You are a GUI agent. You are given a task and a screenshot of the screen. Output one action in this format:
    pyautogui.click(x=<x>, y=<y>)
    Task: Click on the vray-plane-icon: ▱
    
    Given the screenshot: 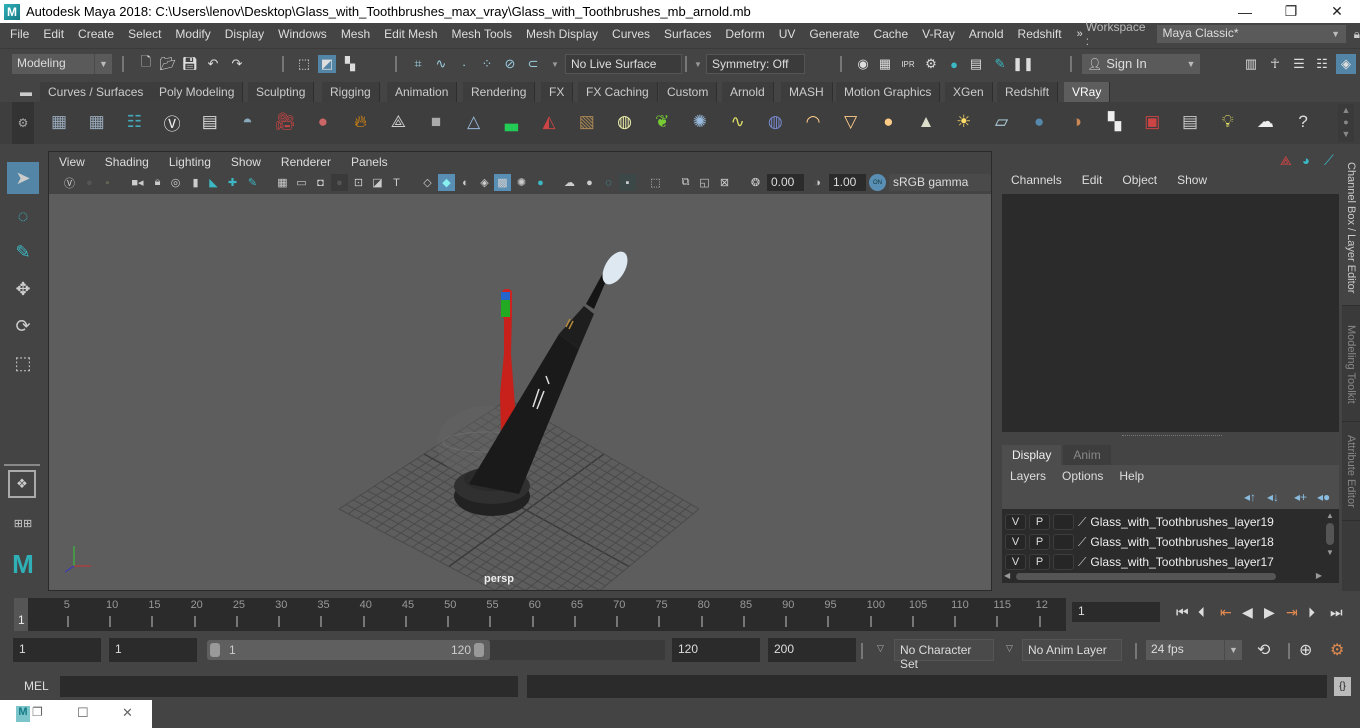 What is the action you would take?
    pyautogui.click(x=1002, y=122)
    